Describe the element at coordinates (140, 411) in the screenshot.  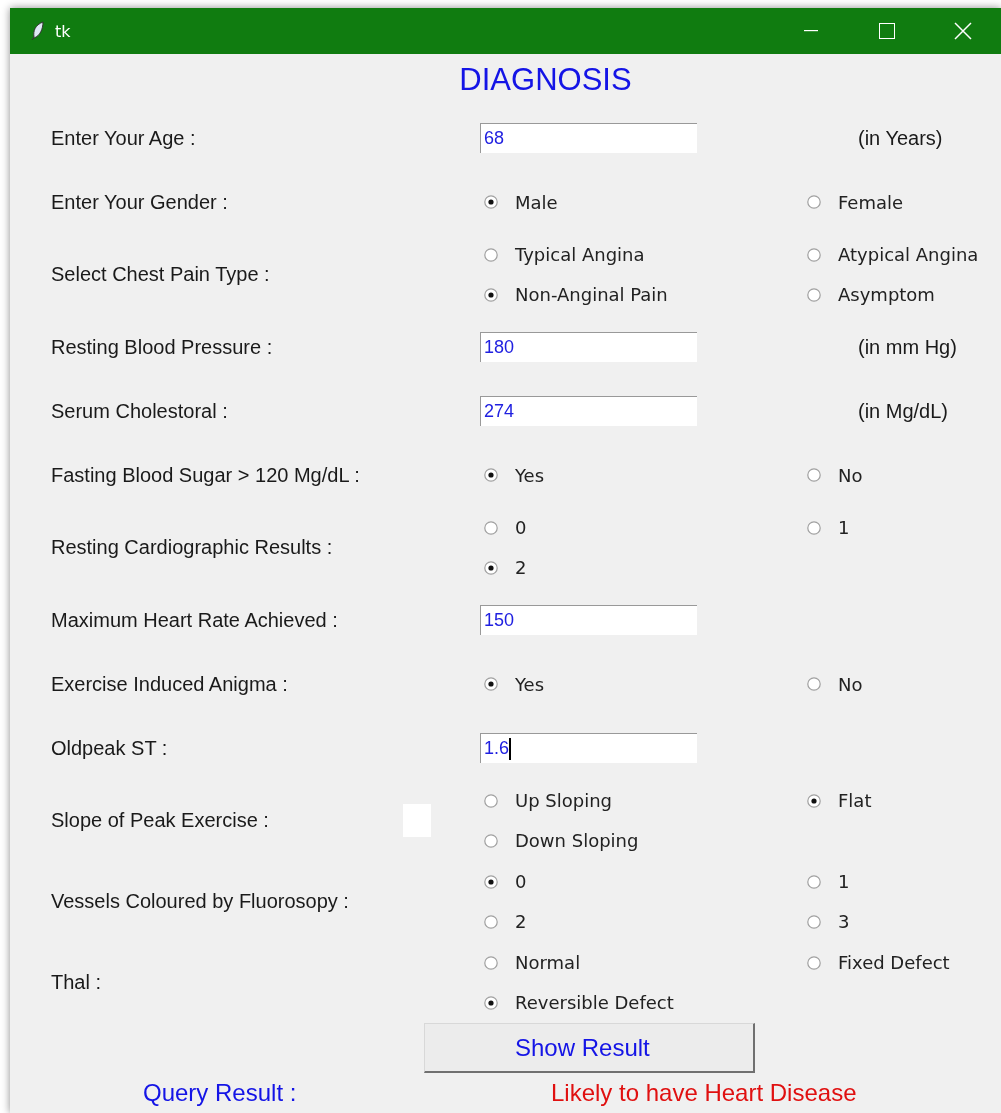
I see `field-label: Serum Cholestoral :` at that location.